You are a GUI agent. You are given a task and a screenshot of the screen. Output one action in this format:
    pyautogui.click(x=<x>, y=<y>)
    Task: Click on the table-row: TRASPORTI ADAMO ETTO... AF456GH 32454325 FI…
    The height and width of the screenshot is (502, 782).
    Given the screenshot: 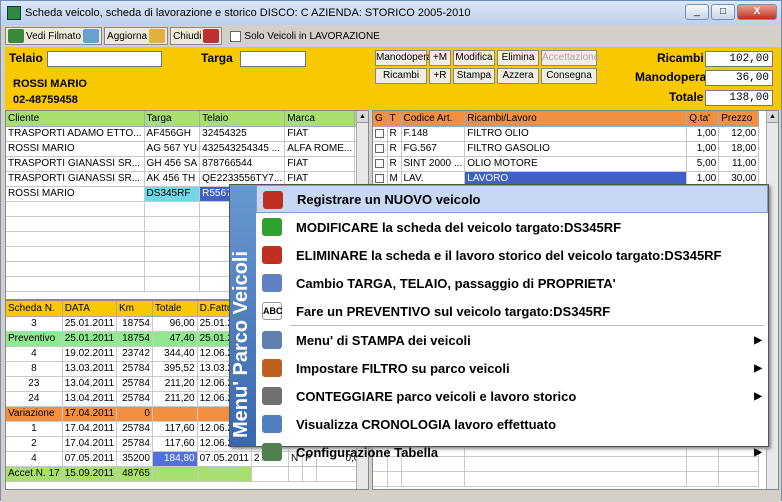 What is the action you would take?
    pyautogui.click(x=187, y=134)
    